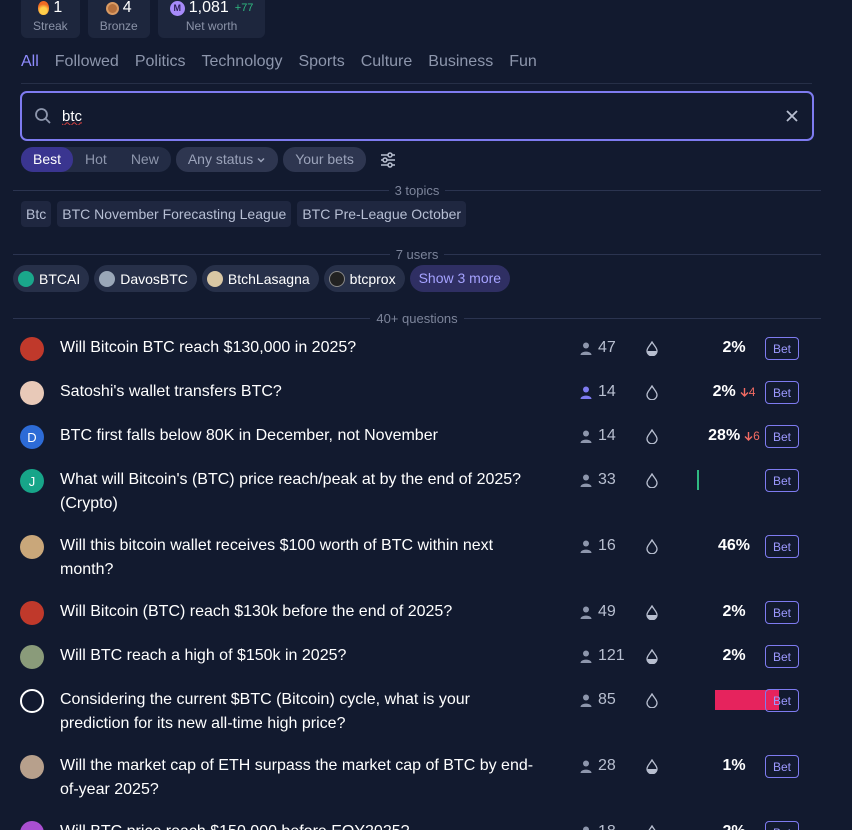 The height and width of the screenshot is (830, 852). Describe the element at coordinates (607, 391) in the screenshot. I see `traders-value: 14` at that location.